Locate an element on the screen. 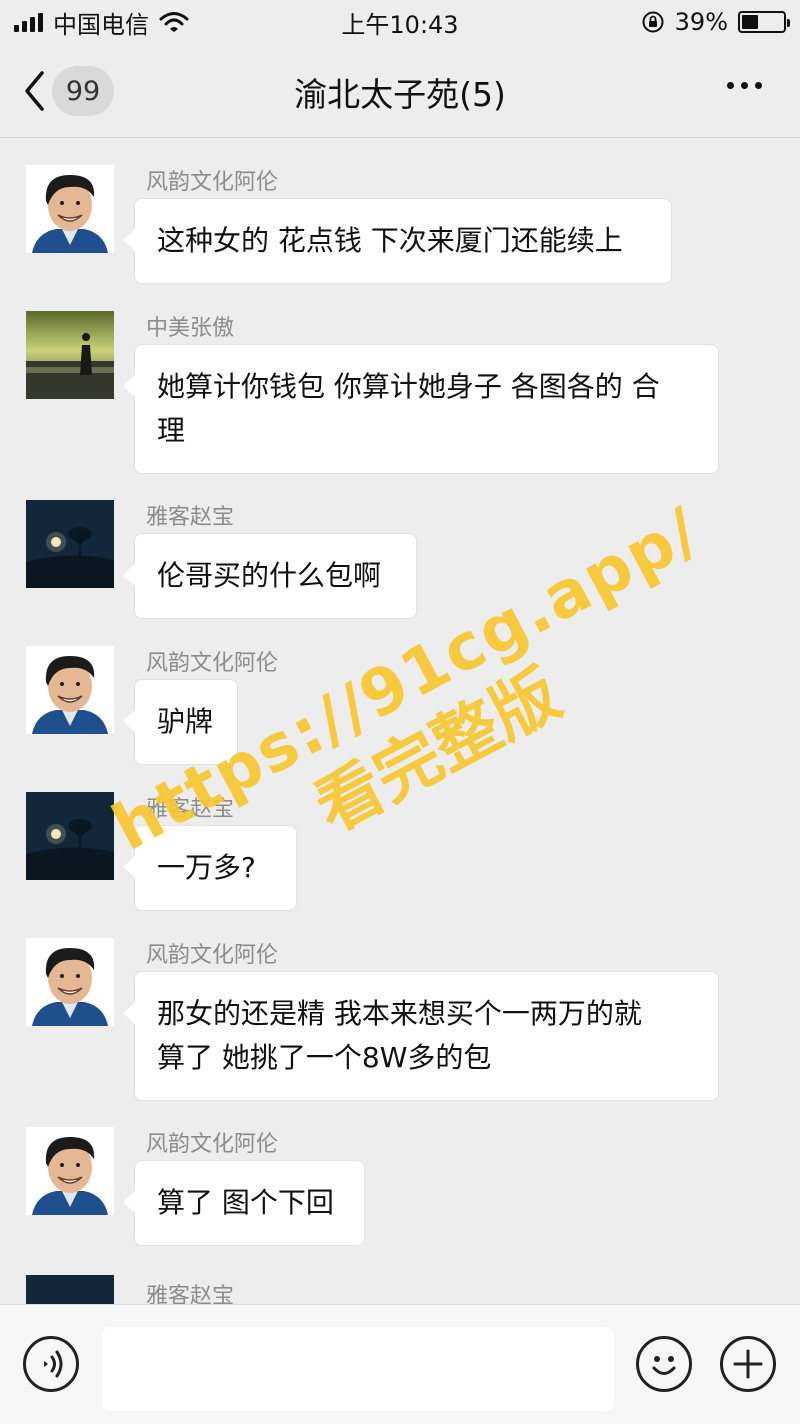 This screenshot has height=1424, width=800. message-bubble: 驴牌 is located at coordinates (180, 722).